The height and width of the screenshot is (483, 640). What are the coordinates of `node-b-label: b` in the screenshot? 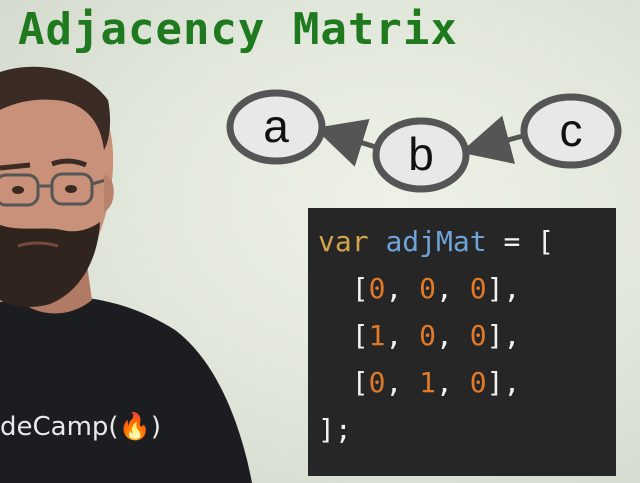 It's located at (421, 154).